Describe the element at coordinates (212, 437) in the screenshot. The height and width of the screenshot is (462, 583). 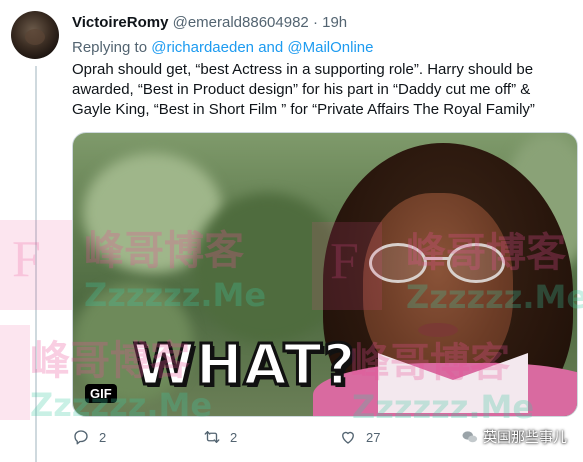
I see `retweet-icon` at that location.